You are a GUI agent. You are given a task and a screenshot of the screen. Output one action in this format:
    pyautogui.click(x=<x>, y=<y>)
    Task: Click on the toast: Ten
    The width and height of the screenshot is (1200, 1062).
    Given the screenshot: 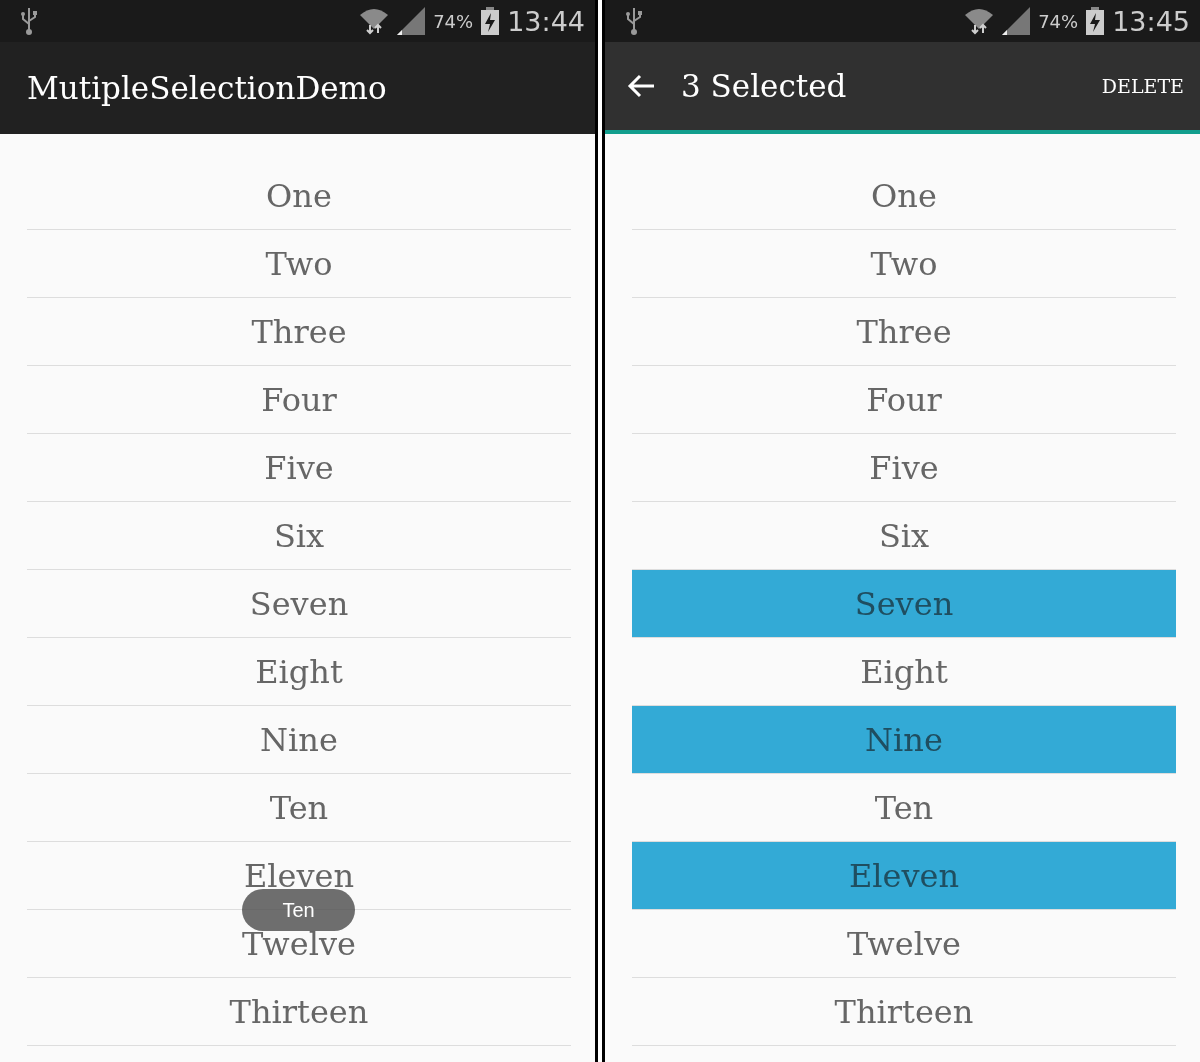 What is the action you would take?
    pyautogui.click(x=298, y=910)
    